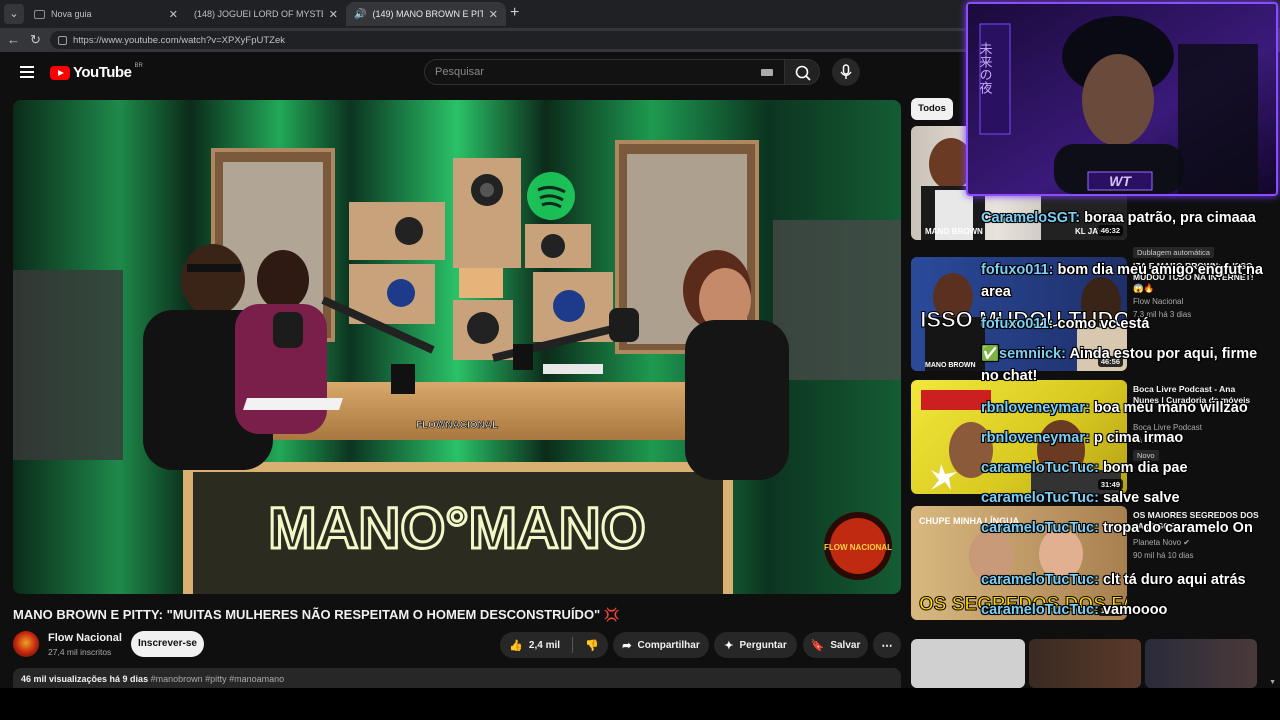 This screenshot has width=1280, height=720. What do you see at coordinates (27, 72) in the screenshot?
I see `hamburger-menu-icon` at bounding box center [27, 72].